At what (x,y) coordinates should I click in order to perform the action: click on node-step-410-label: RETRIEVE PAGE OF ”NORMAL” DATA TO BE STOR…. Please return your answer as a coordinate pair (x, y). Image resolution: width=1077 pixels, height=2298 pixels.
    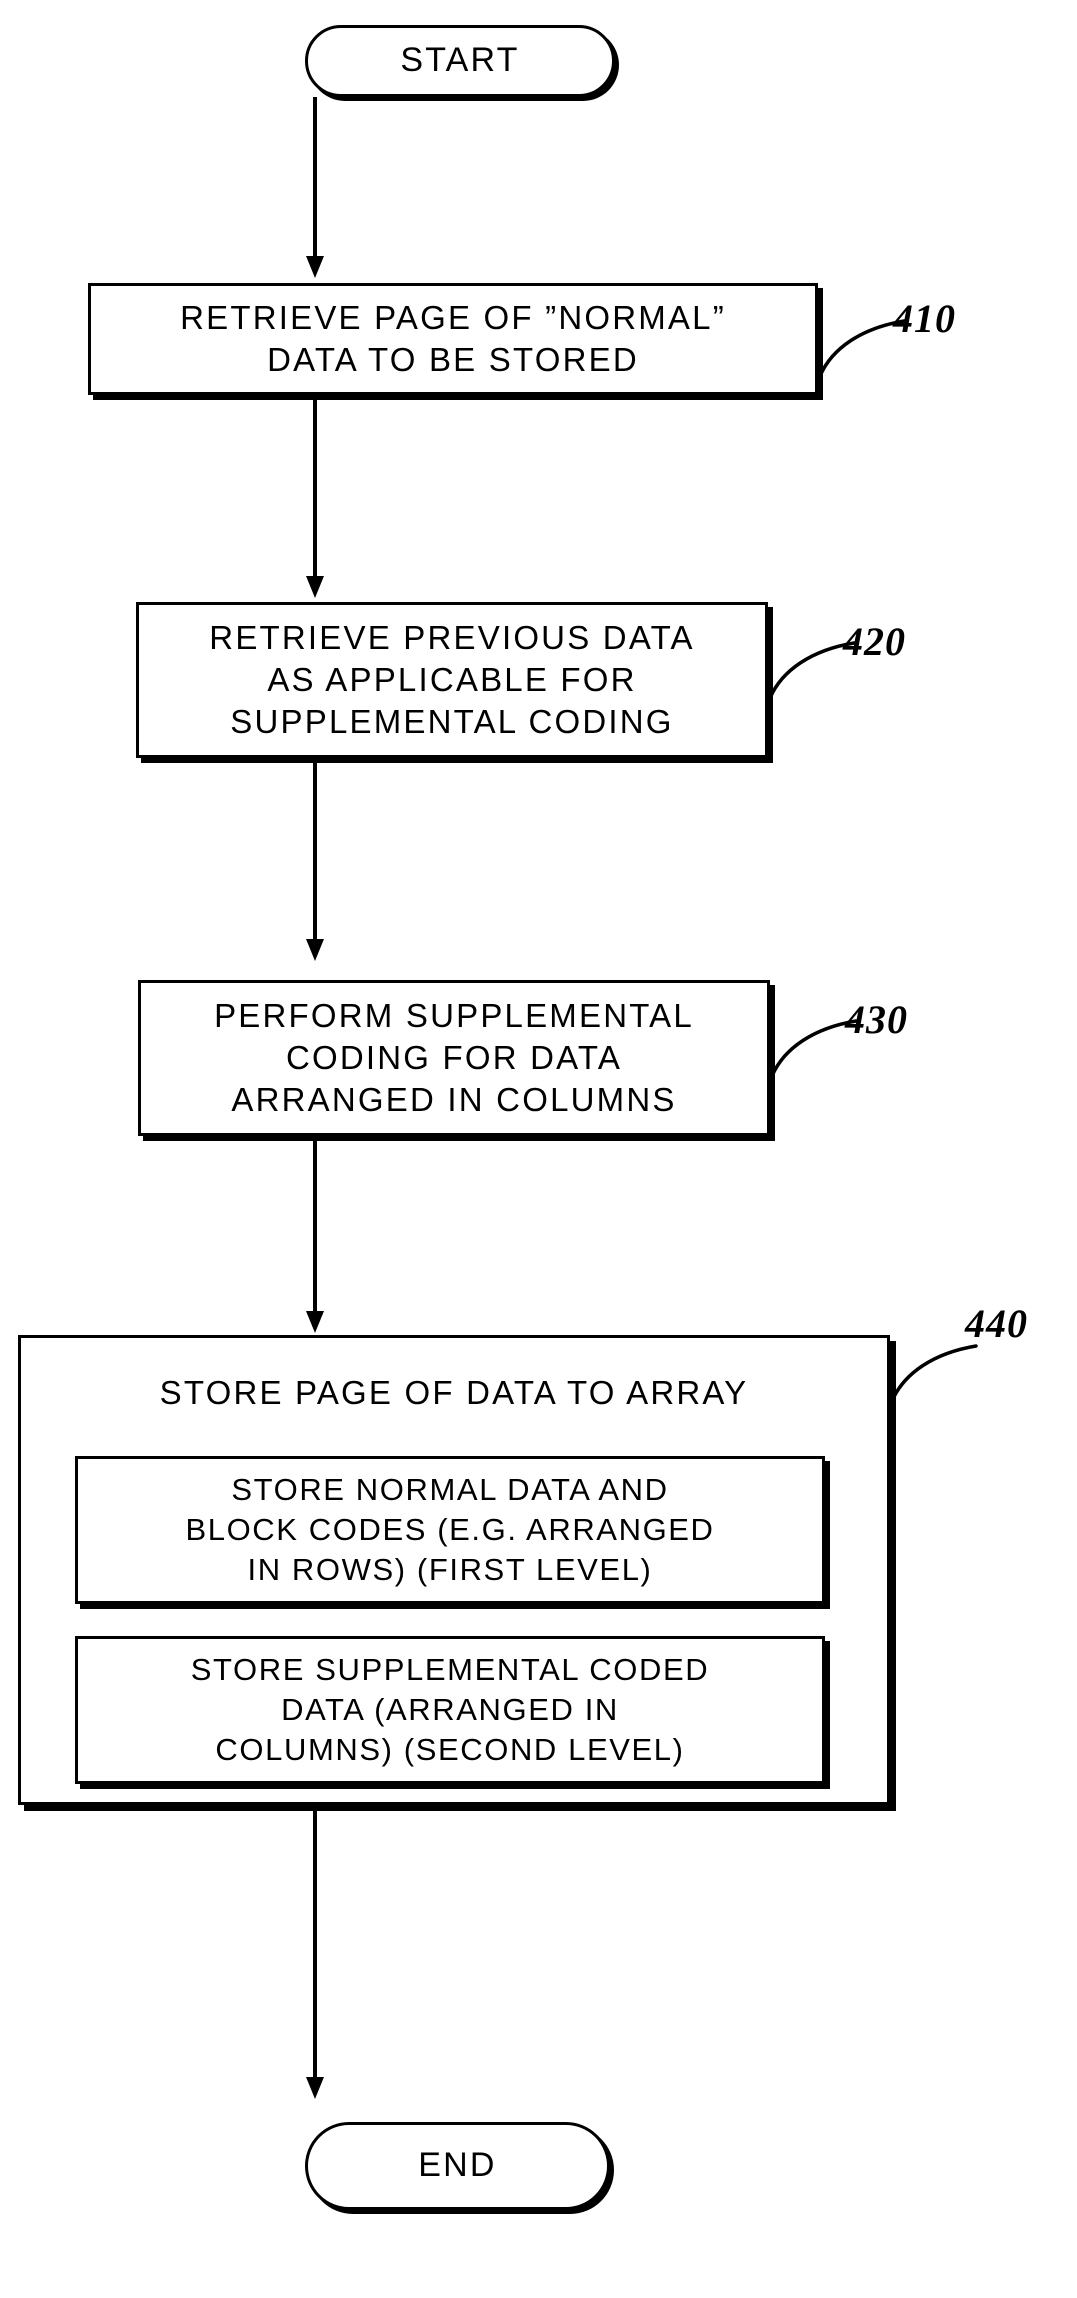
    Looking at the image, I should click on (453, 338).